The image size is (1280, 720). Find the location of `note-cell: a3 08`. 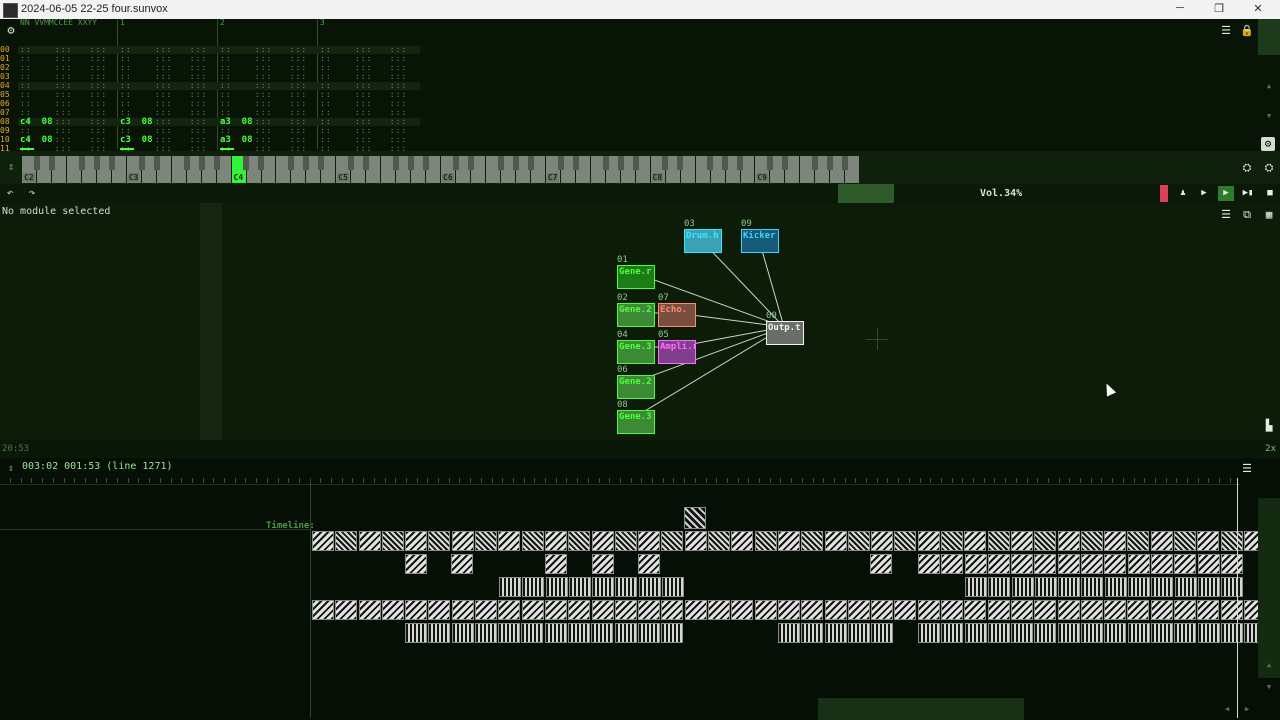

note-cell: a3 08 is located at coordinates (236, 140).